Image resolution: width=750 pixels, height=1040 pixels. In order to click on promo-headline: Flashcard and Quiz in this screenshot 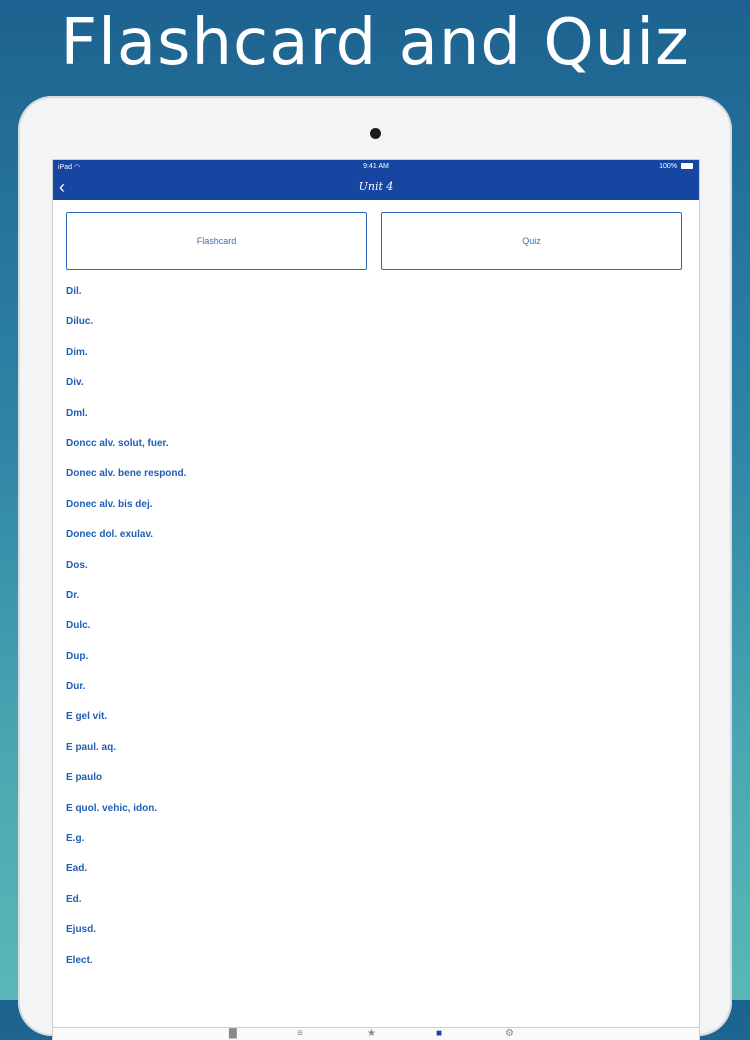, I will do `click(375, 43)`.